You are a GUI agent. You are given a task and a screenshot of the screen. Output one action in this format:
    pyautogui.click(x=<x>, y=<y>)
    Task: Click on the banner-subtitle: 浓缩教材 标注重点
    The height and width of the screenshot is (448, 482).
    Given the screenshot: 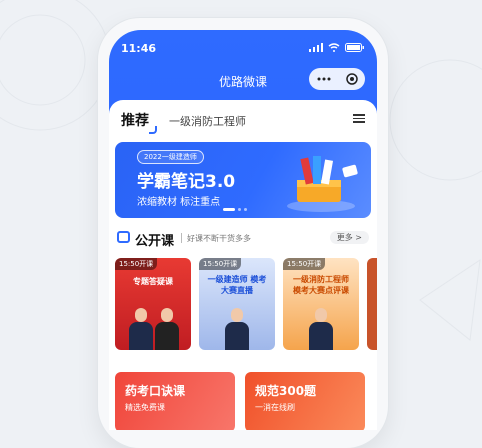 What is the action you would take?
    pyautogui.click(x=179, y=202)
    